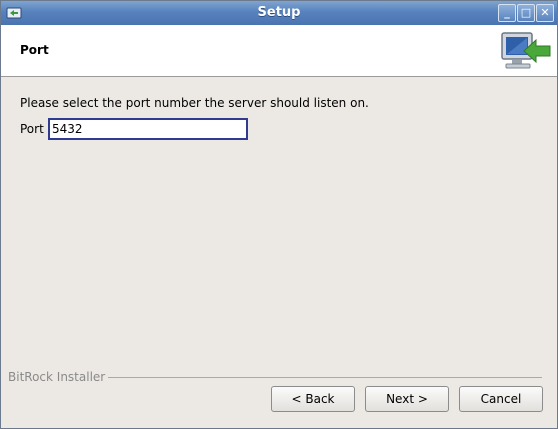 The width and height of the screenshot is (558, 429). What do you see at coordinates (313, 399) in the screenshot?
I see `back-button: < Back` at bounding box center [313, 399].